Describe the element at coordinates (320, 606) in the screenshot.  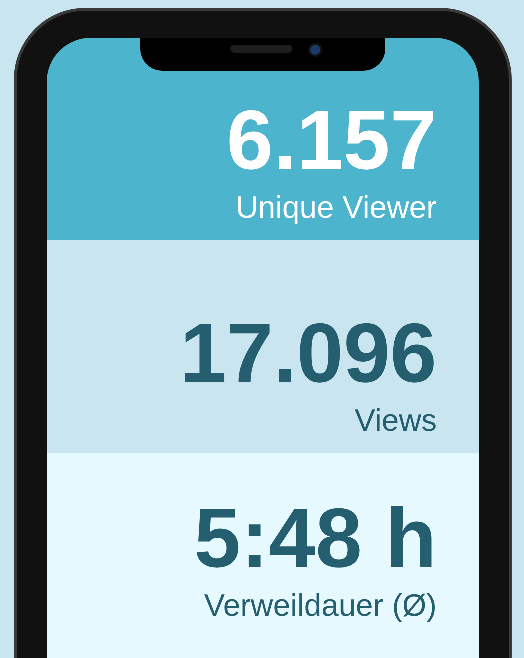
I see `stat-label: Verweildauer (Ø)` at that location.